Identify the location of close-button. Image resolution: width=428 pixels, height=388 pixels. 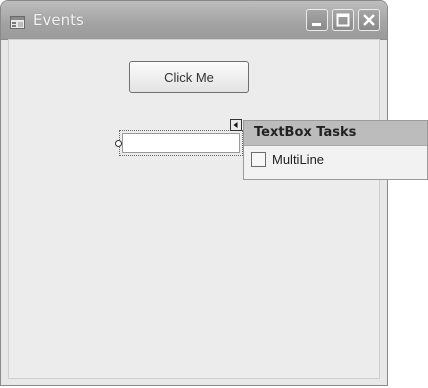
(369, 20).